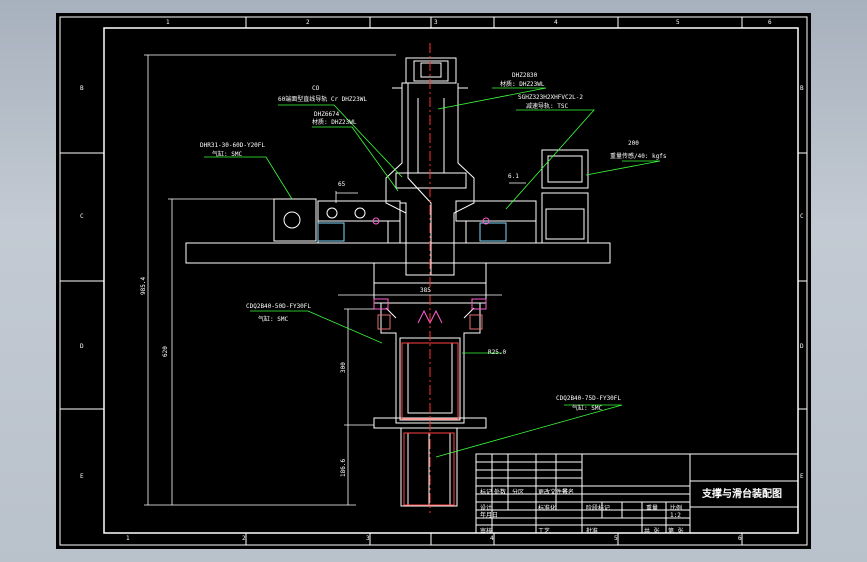  What do you see at coordinates (322, 99) in the screenshot?
I see `callout-rail: 60端面型直线导轨 Cr DHZ23WL` at bounding box center [322, 99].